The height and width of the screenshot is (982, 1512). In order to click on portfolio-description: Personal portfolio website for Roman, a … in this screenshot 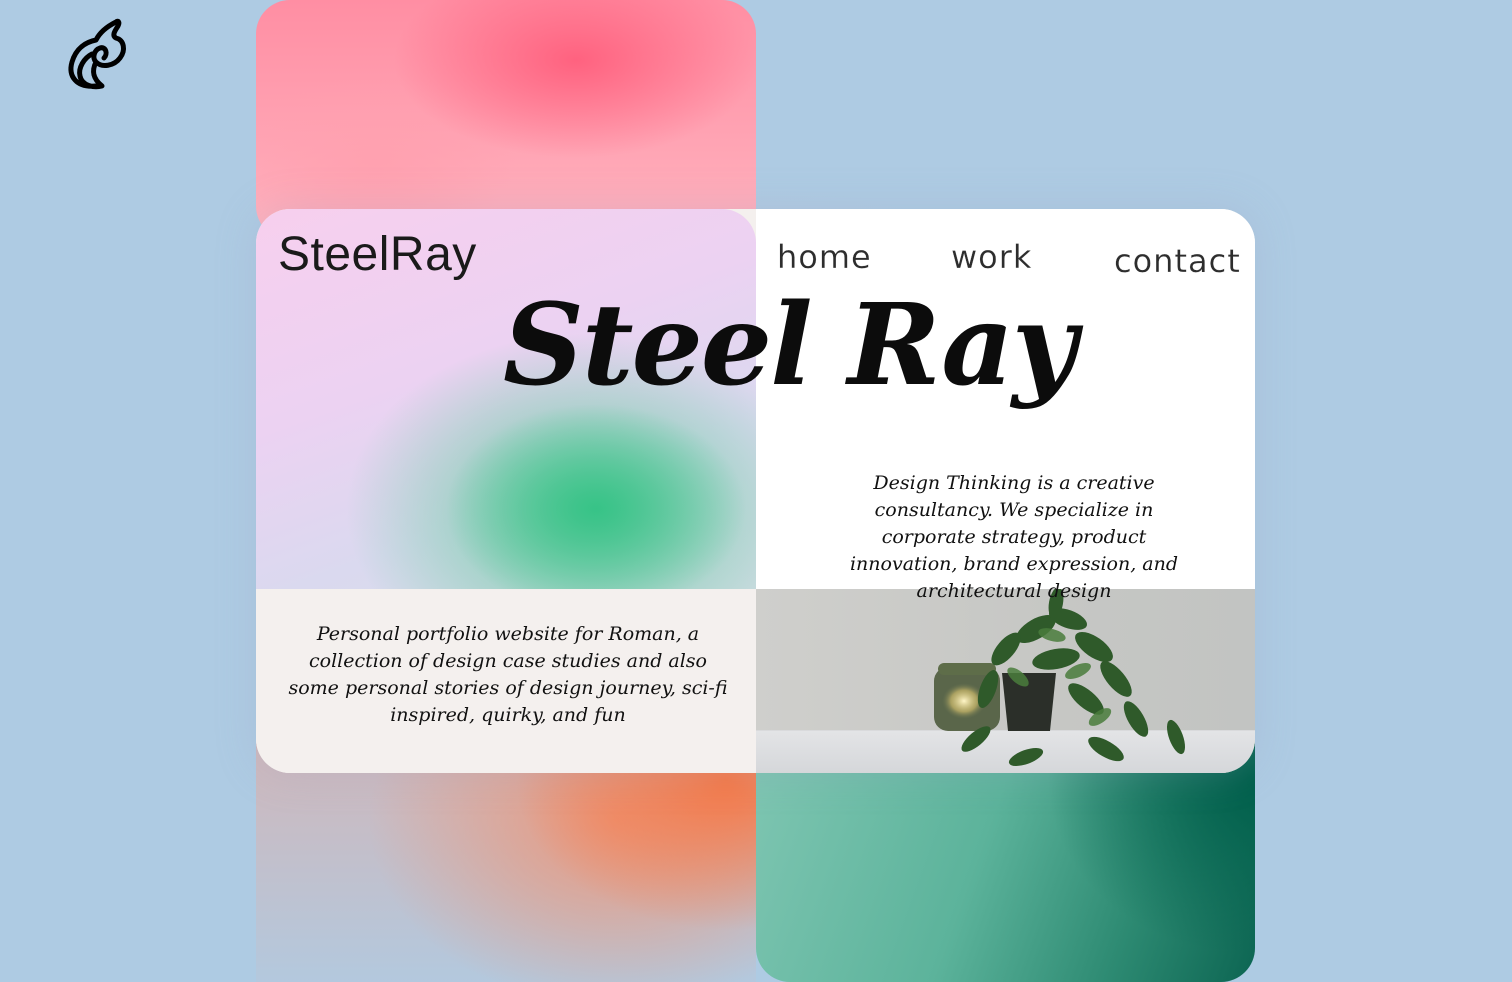, I will do `click(508, 674)`.